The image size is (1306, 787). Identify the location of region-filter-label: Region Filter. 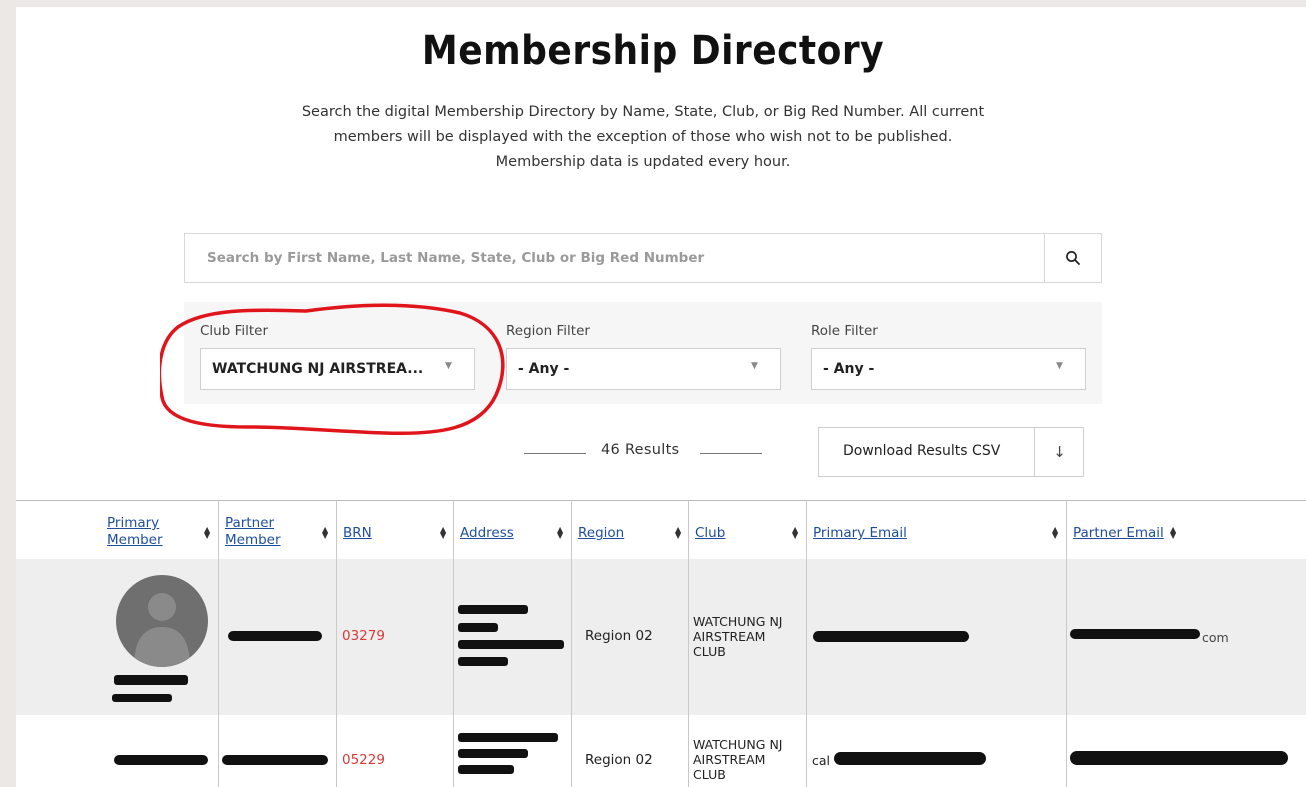
(548, 331).